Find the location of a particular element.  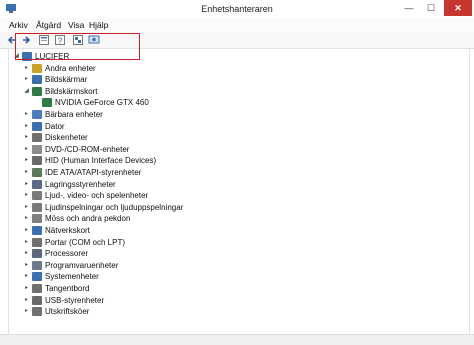

ide-controller-icon is located at coordinates (37, 172).